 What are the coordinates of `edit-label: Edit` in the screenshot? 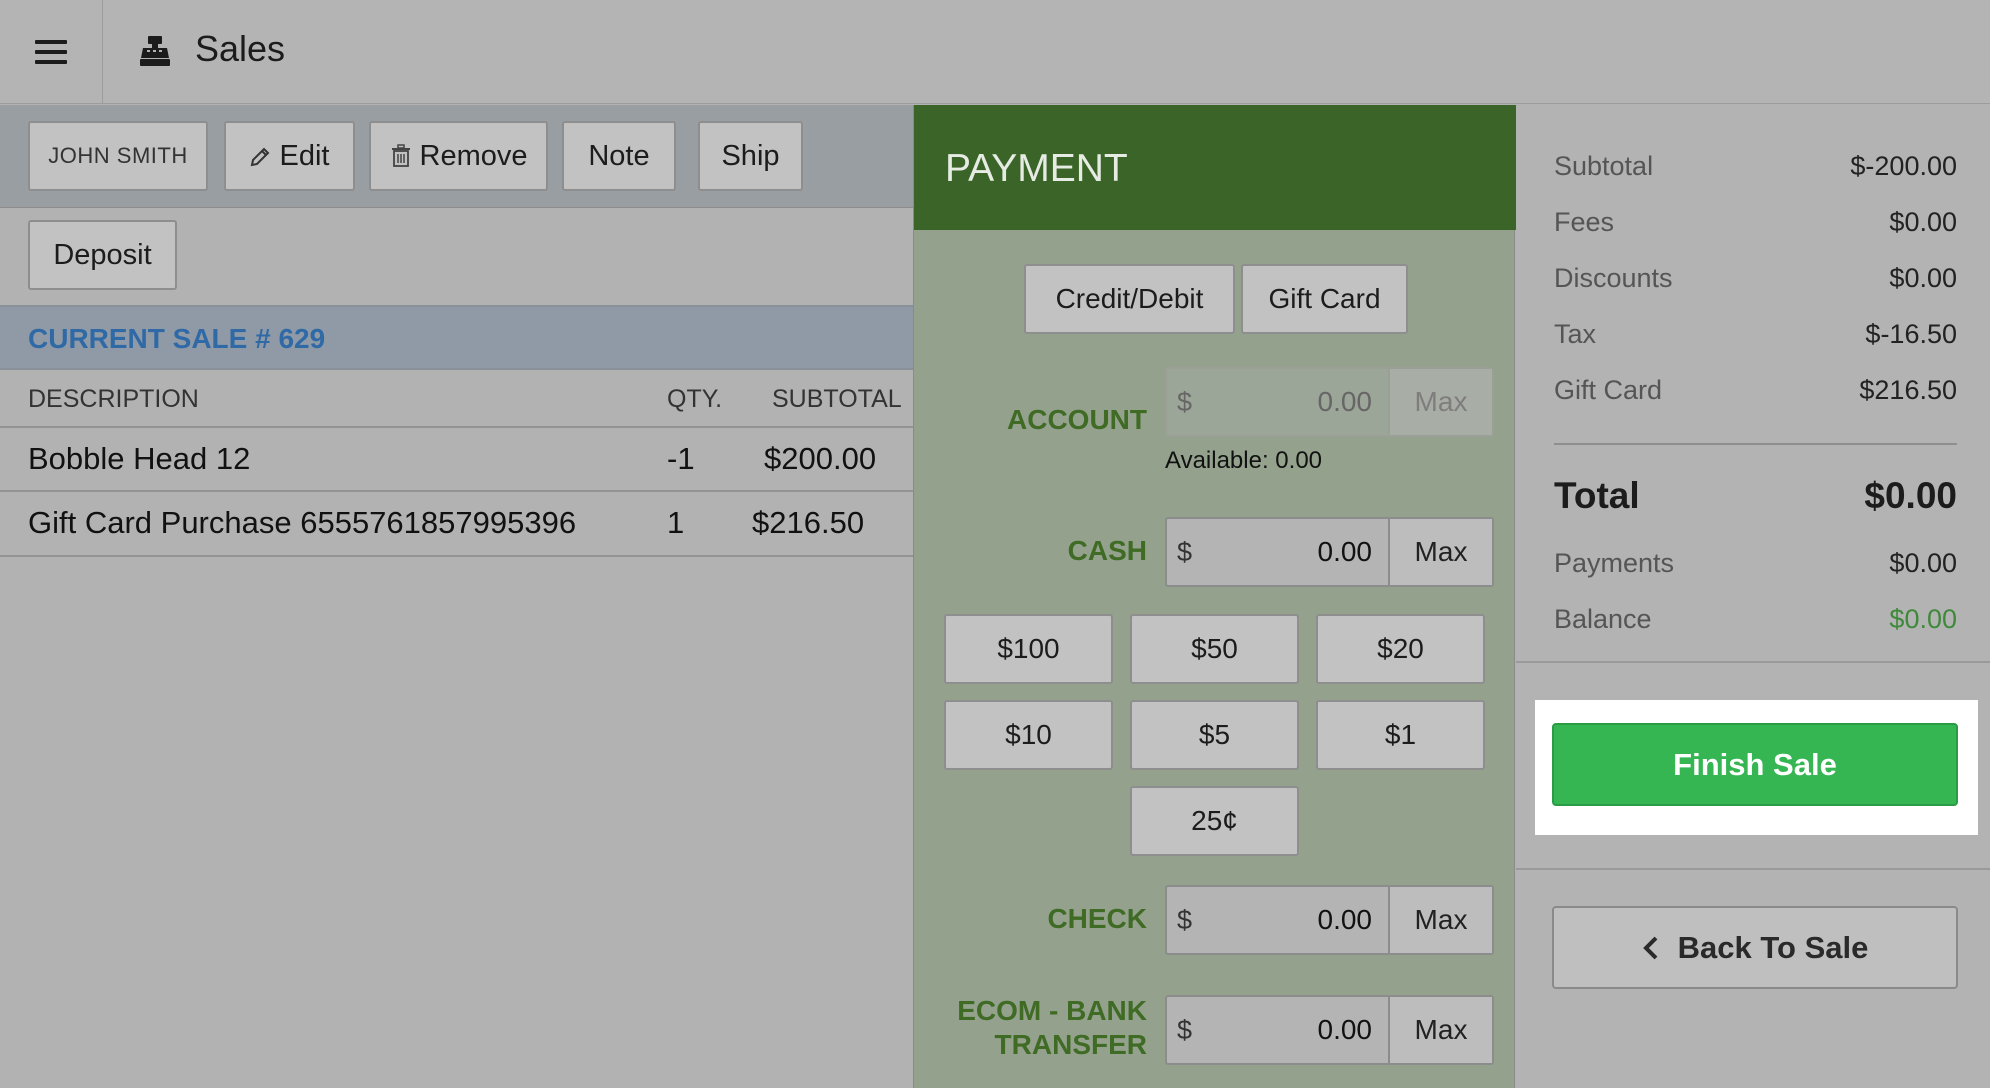 It's located at (304, 155).